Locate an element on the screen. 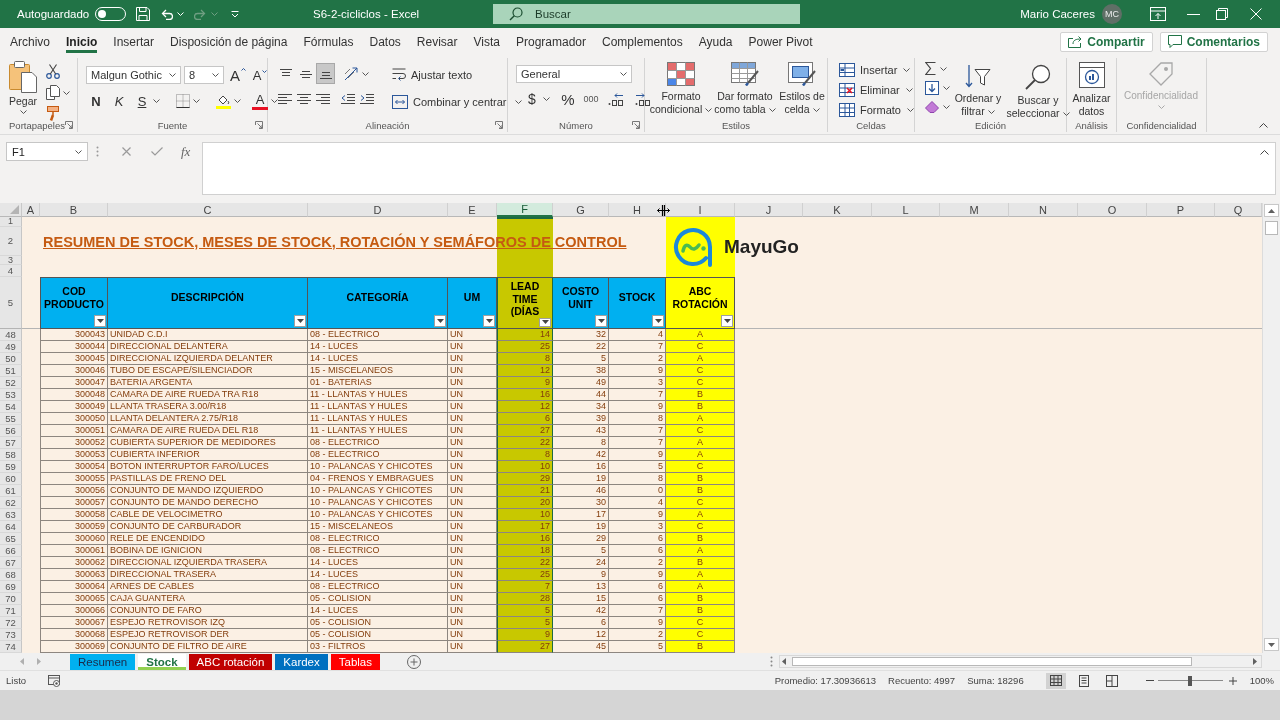 The image size is (1280, 720). align-right-icon is located at coordinates (323, 98).